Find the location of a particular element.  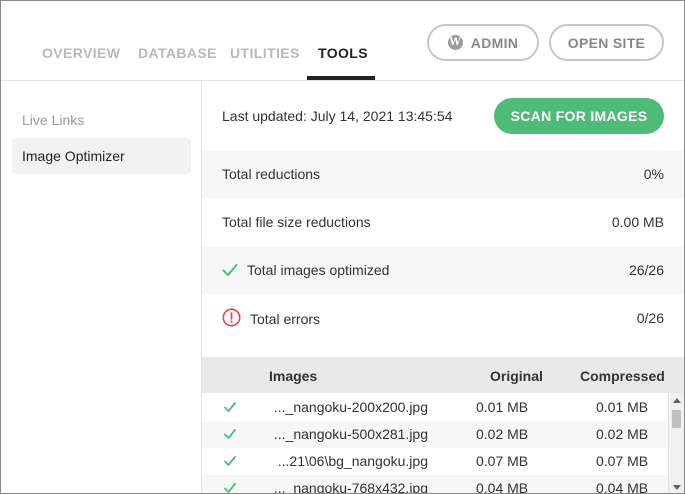

scroll-up-icon is located at coordinates (677, 400).